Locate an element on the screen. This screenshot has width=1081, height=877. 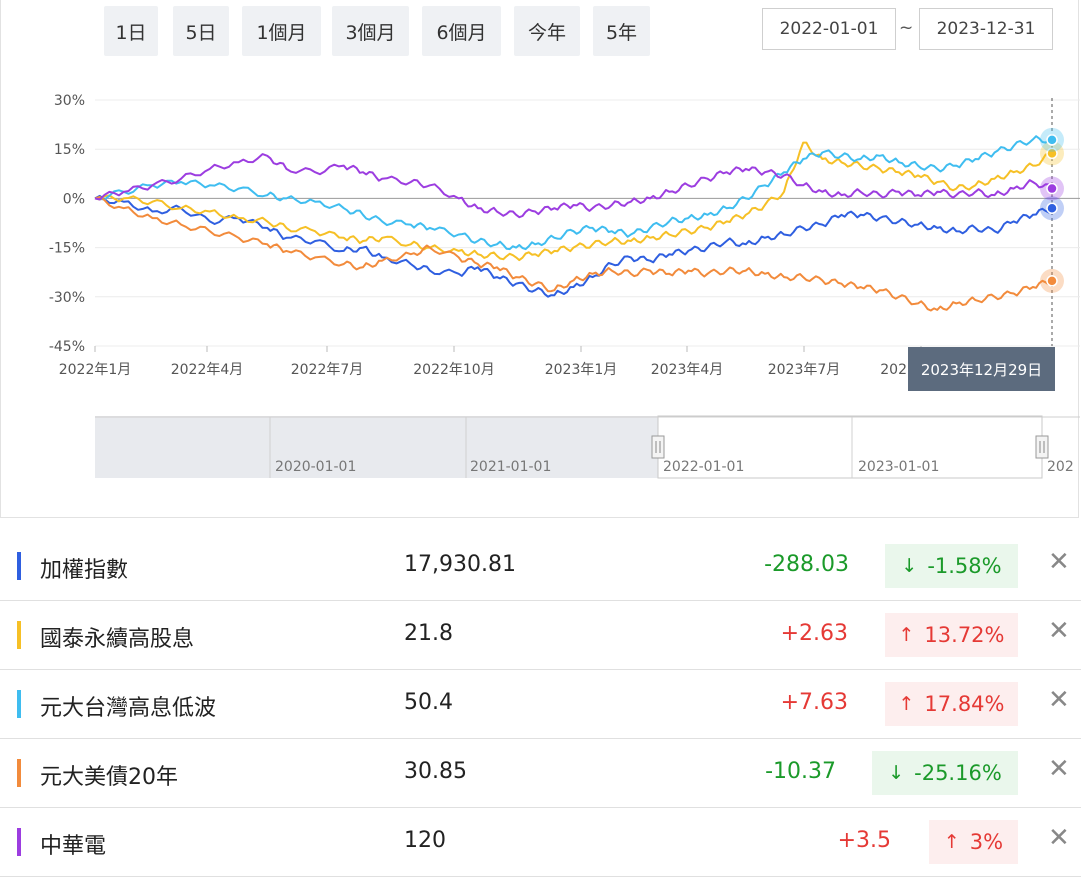
percent-change-badge: ↓ -25.16% is located at coordinates (945, 773).